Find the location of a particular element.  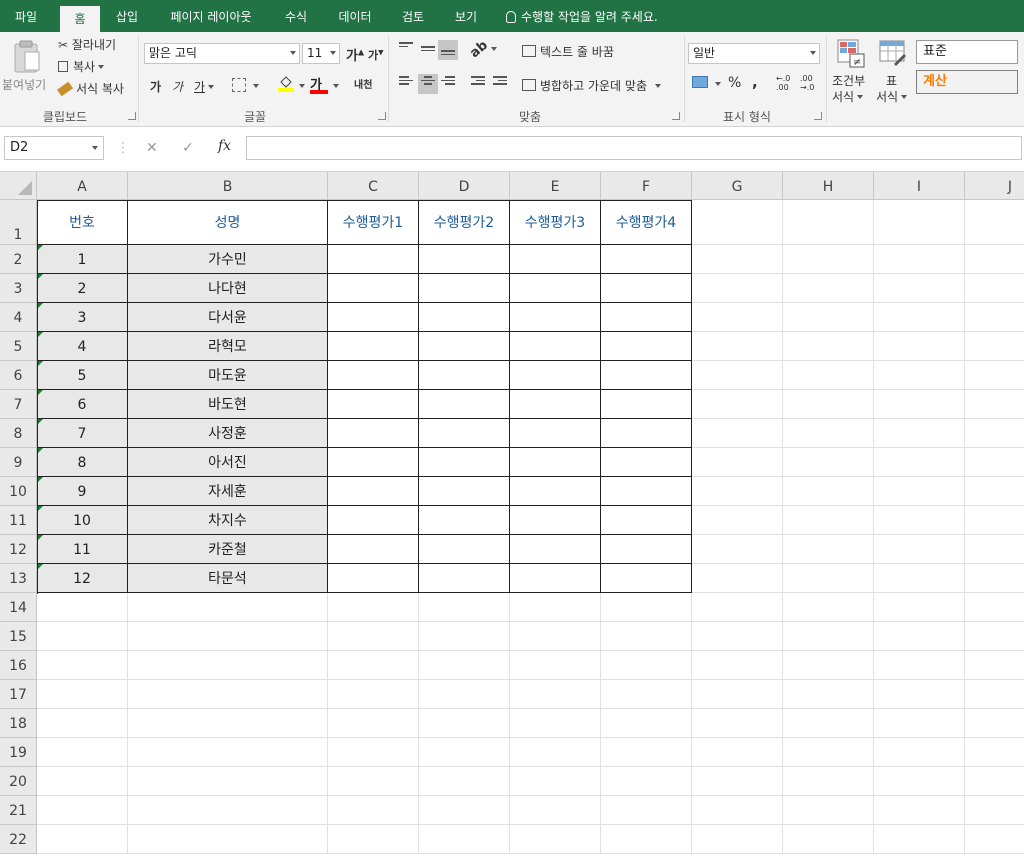

cell-i8 is located at coordinates (919, 433).